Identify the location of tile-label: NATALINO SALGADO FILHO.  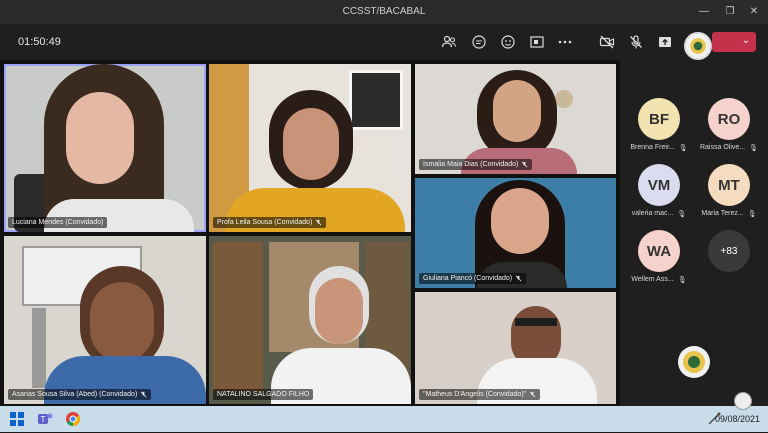
(263, 394).